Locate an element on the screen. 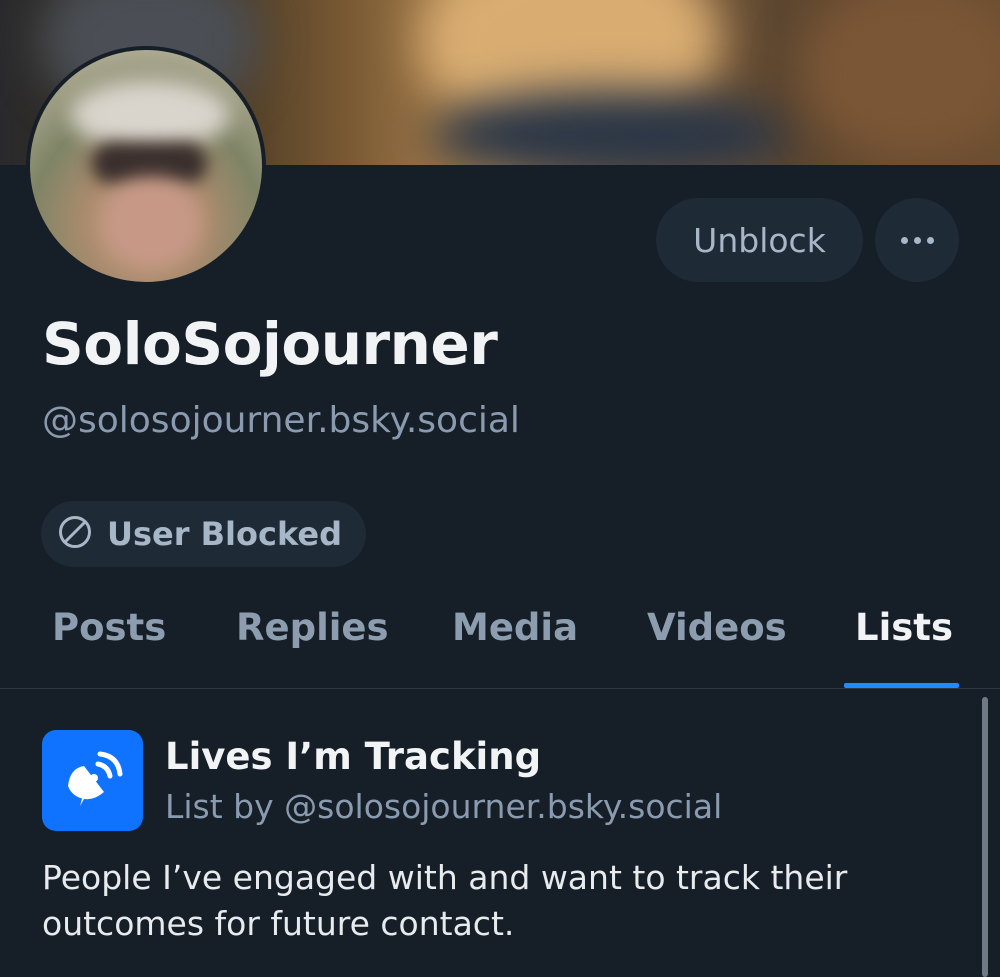 The image size is (1000, 977). profile-handle: @solosojourner.bsky.social is located at coordinates (281, 420).